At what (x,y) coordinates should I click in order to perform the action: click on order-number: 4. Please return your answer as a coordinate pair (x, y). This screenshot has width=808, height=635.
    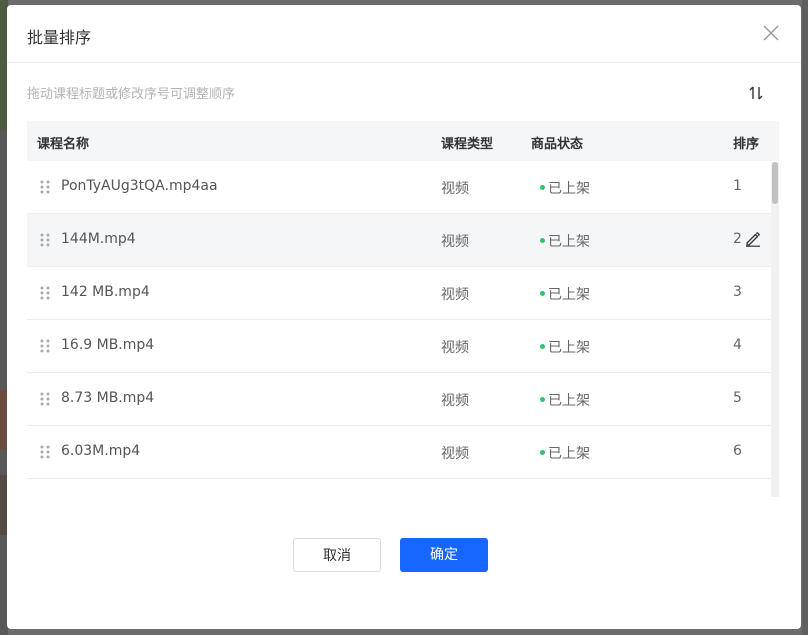
    Looking at the image, I should click on (737, 345).